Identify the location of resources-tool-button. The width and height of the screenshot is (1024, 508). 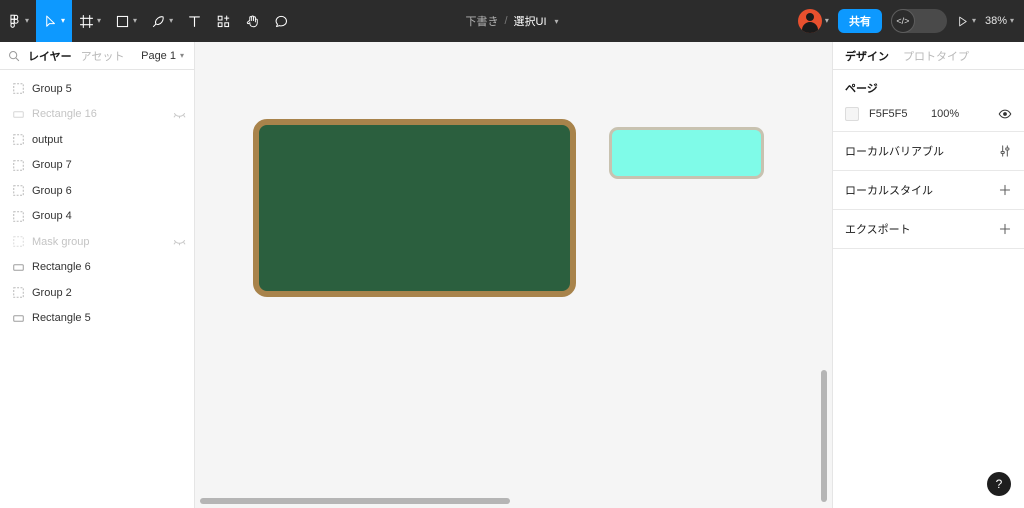
(223, 21).